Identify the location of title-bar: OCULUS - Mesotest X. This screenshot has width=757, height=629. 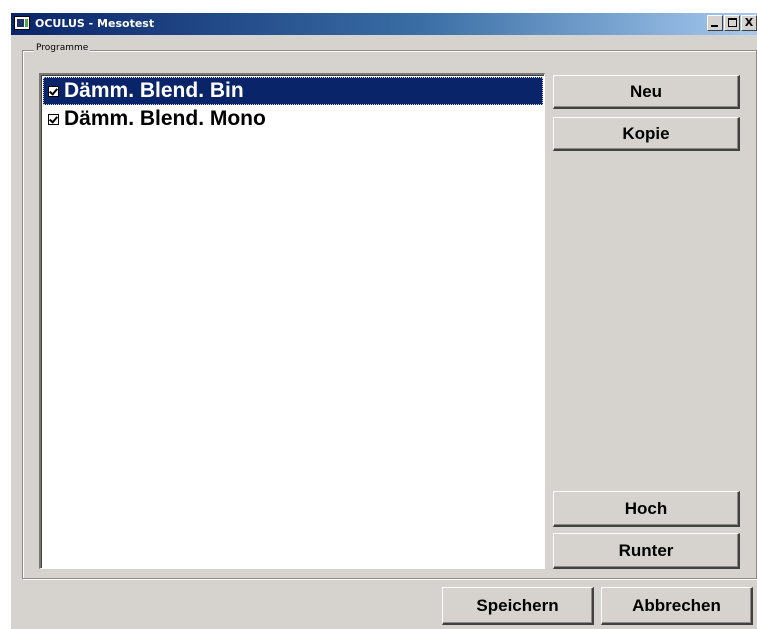
(384, 24).